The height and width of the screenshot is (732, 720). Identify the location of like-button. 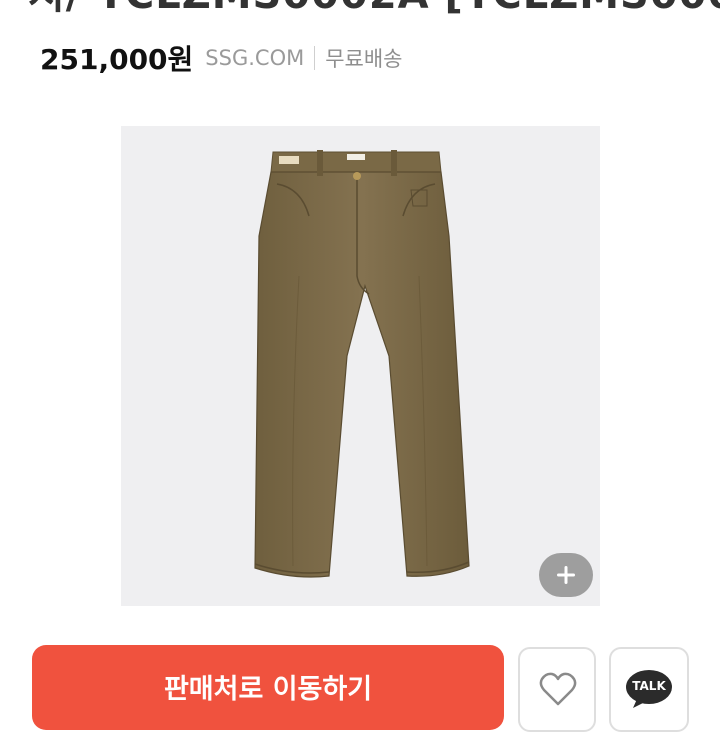
(557, 689).